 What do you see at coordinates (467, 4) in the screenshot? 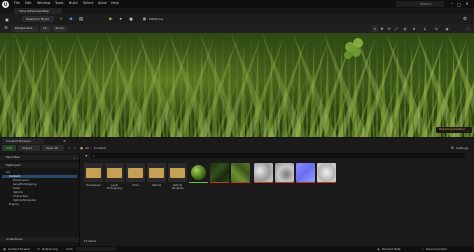
I see `close-icon: ×` at bounding box center [467, 4].